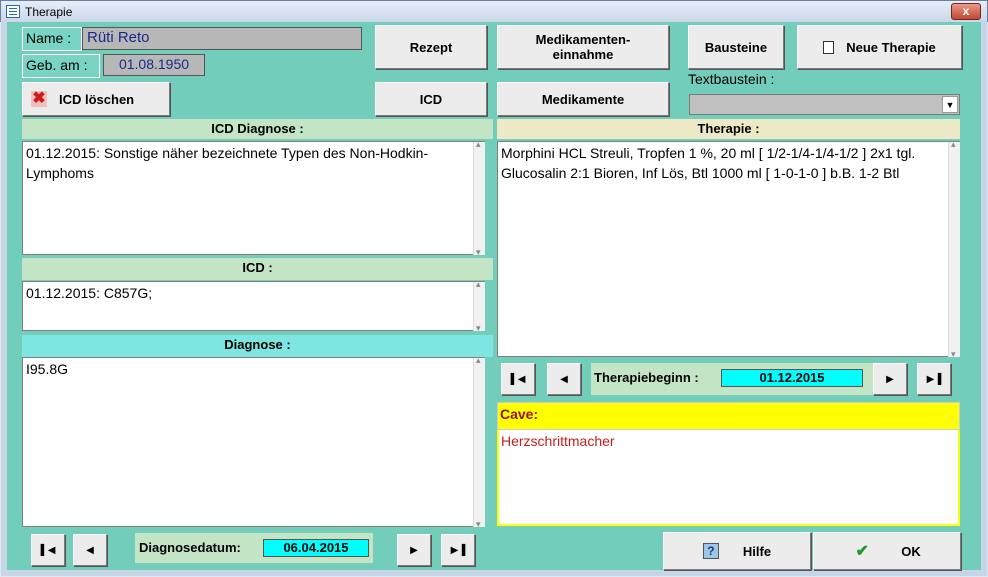 The height and width of the screenshot is (577, 988). What do you see at coordinates (890, 379) in the screenshot?
I see `therapie-next-record-icon: ▶` at bounding box center [890, 379].